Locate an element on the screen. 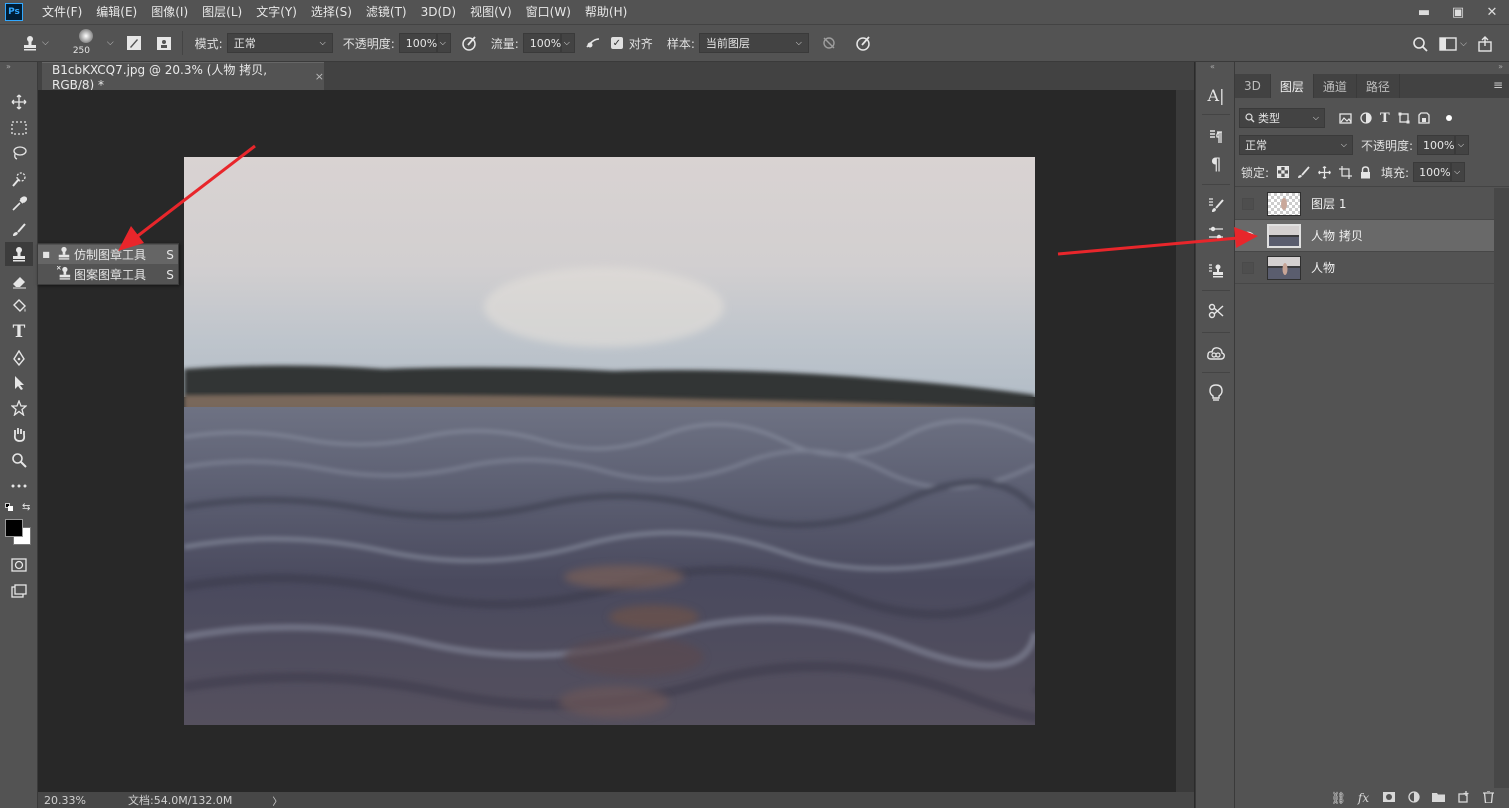 The image size is (1509, 808). paragraph-styles-icon is located at coordinates (1216, 137).